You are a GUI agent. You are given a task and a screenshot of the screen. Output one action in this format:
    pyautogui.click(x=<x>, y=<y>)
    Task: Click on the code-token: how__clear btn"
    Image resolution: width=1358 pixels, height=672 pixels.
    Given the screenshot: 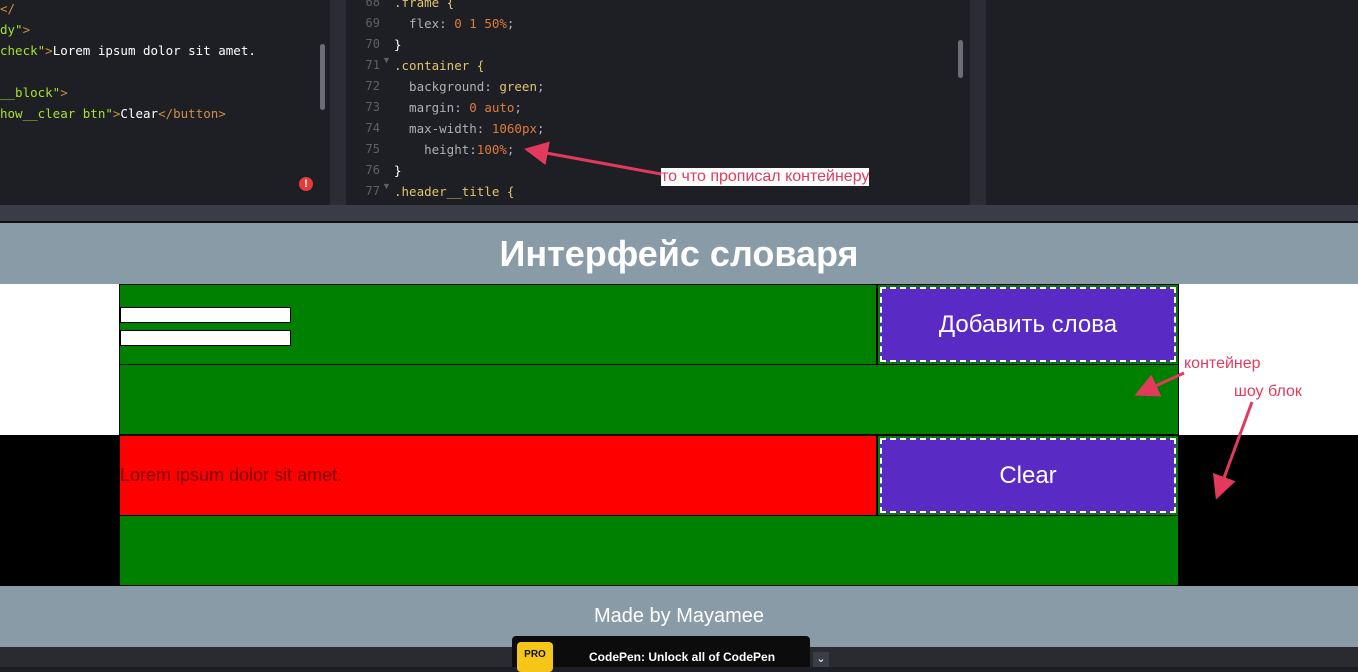 What is the action you would take?
    pyautogui.click(x=56, y=113)
    